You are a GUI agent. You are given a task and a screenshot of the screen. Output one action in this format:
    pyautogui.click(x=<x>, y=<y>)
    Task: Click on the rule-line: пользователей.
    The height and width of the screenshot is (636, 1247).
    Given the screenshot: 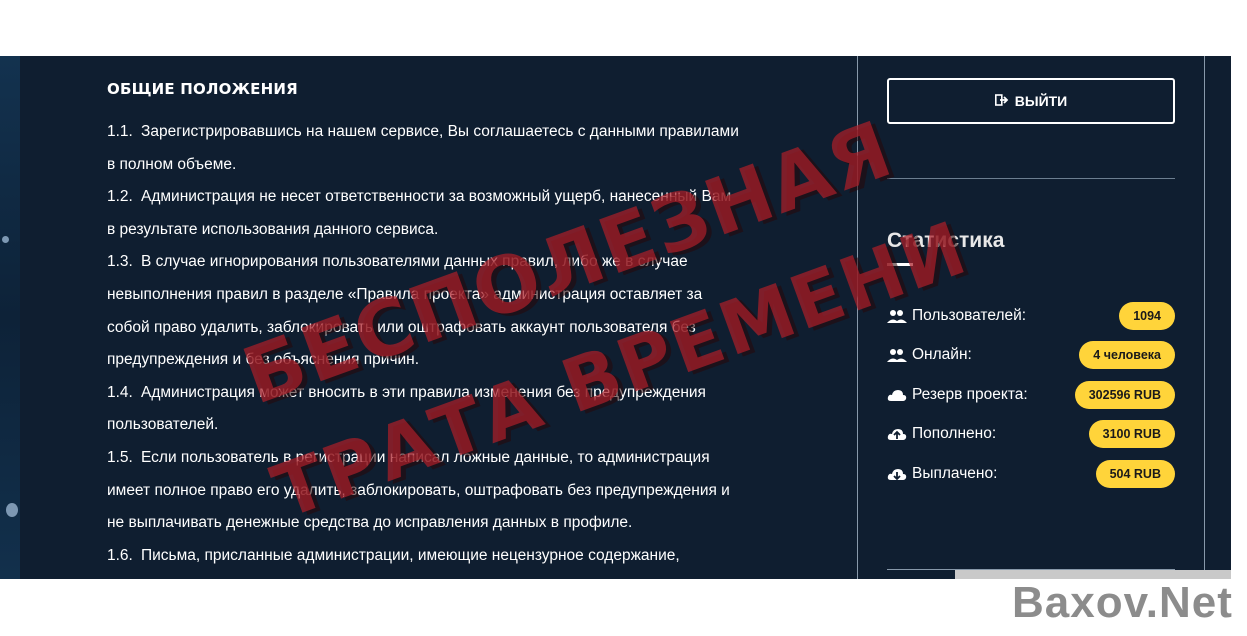 What is the action you would take?
    pyautogui.click(x=467, y=425)
    